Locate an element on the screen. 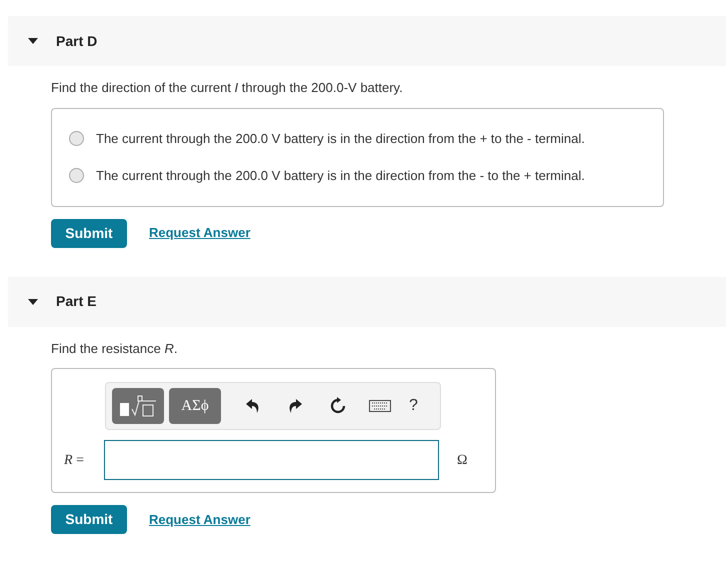 The height and width of the screenshot is (564, 726). part-header: Part D is located at coordinates (367, 41).